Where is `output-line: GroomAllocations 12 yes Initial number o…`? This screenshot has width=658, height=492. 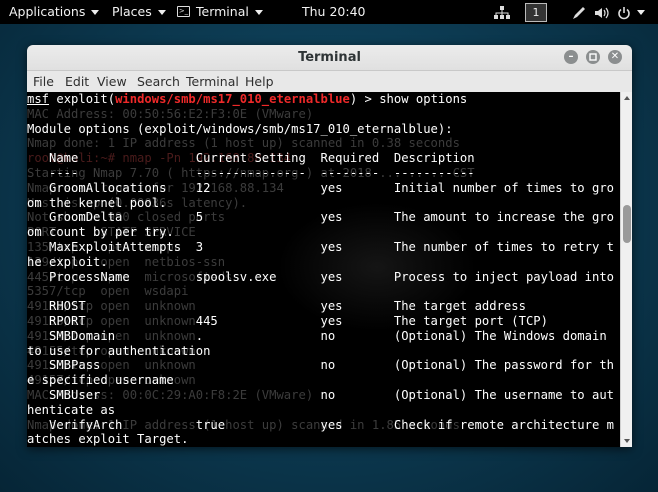 output-line: GroomAllocations 12 yes Initial number o… is located at coordinates (320, 187).